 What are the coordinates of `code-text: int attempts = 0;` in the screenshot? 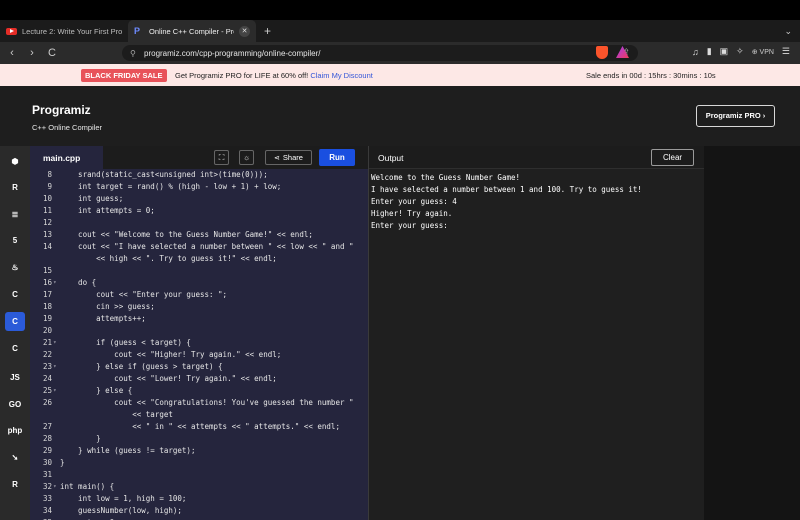 It's located at (107, 210).